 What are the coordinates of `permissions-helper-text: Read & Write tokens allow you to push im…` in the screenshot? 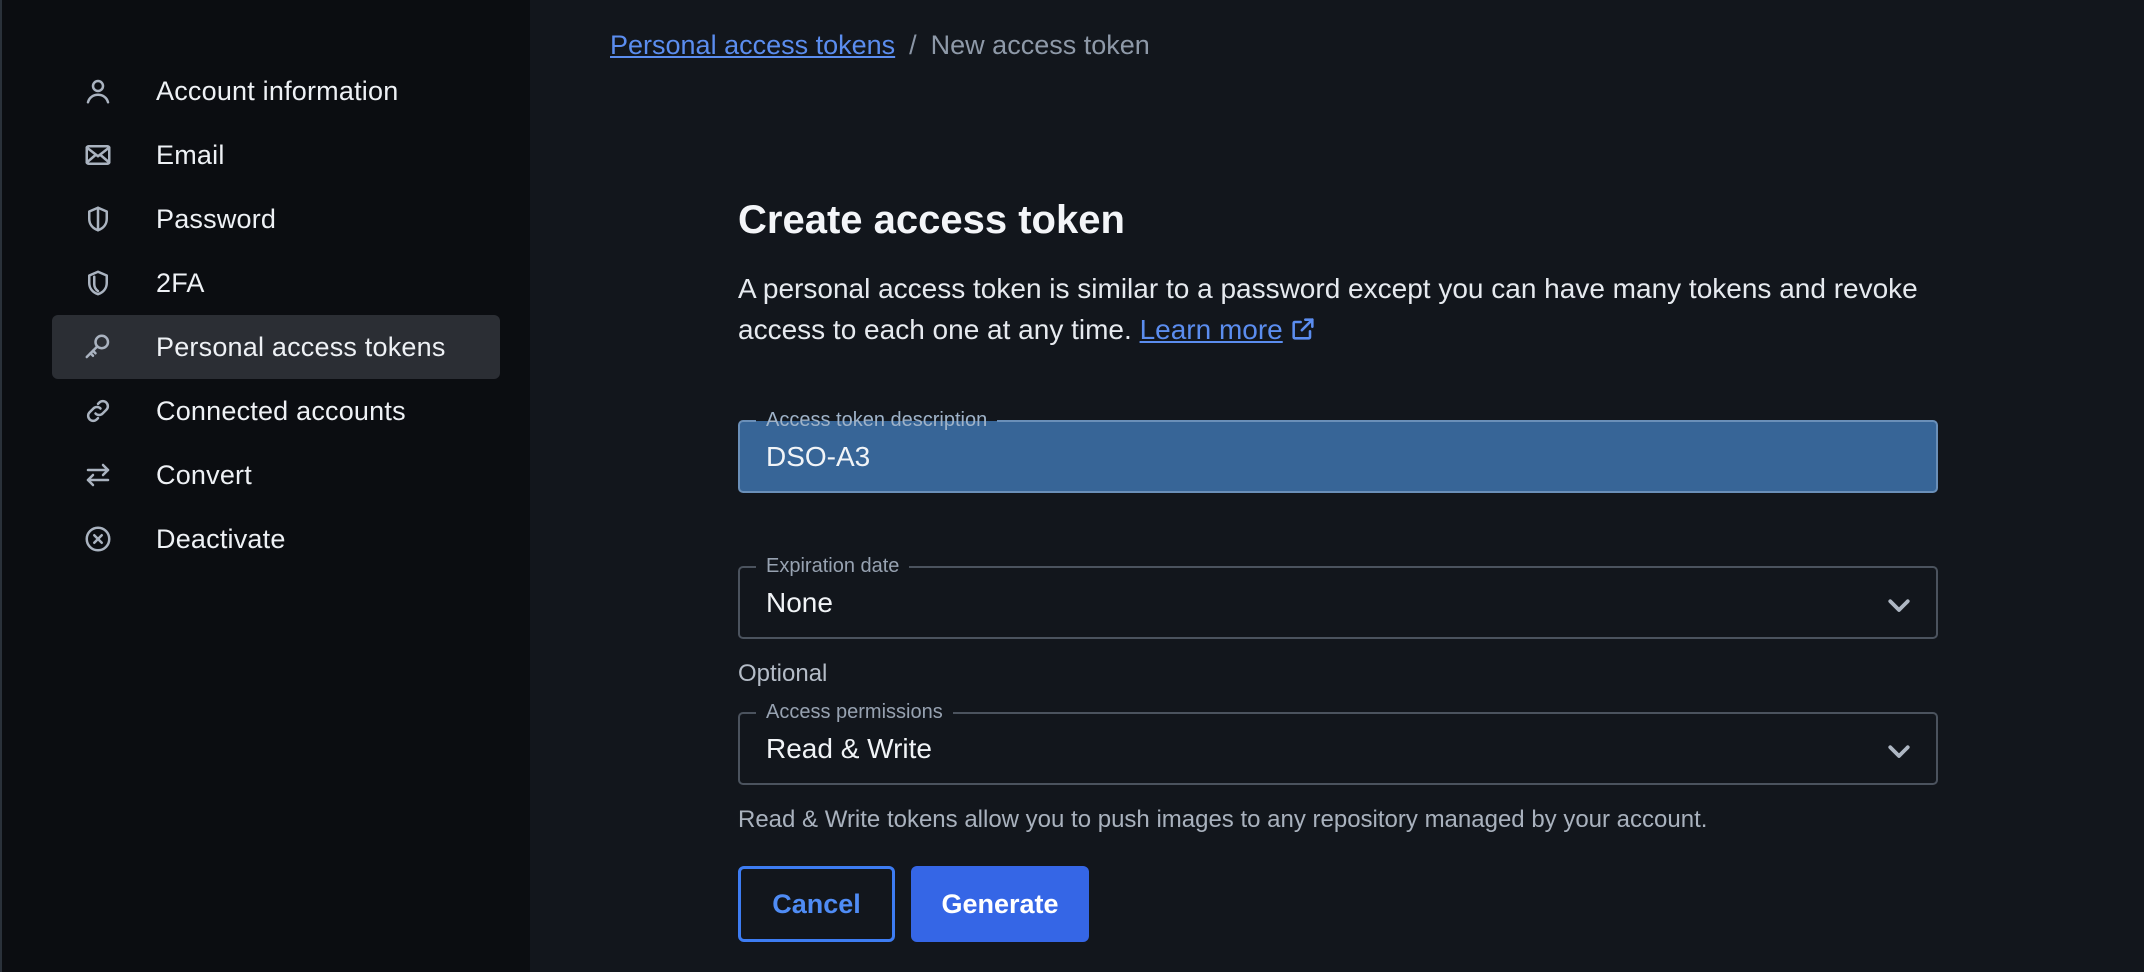 It's located at (1223, 819).